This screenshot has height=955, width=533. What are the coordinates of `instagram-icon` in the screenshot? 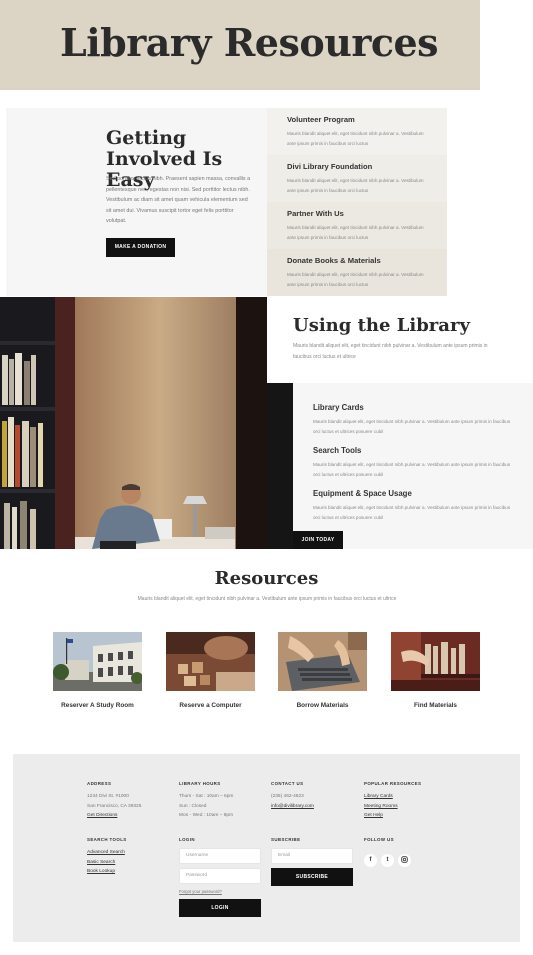 It's located at (404, 860).